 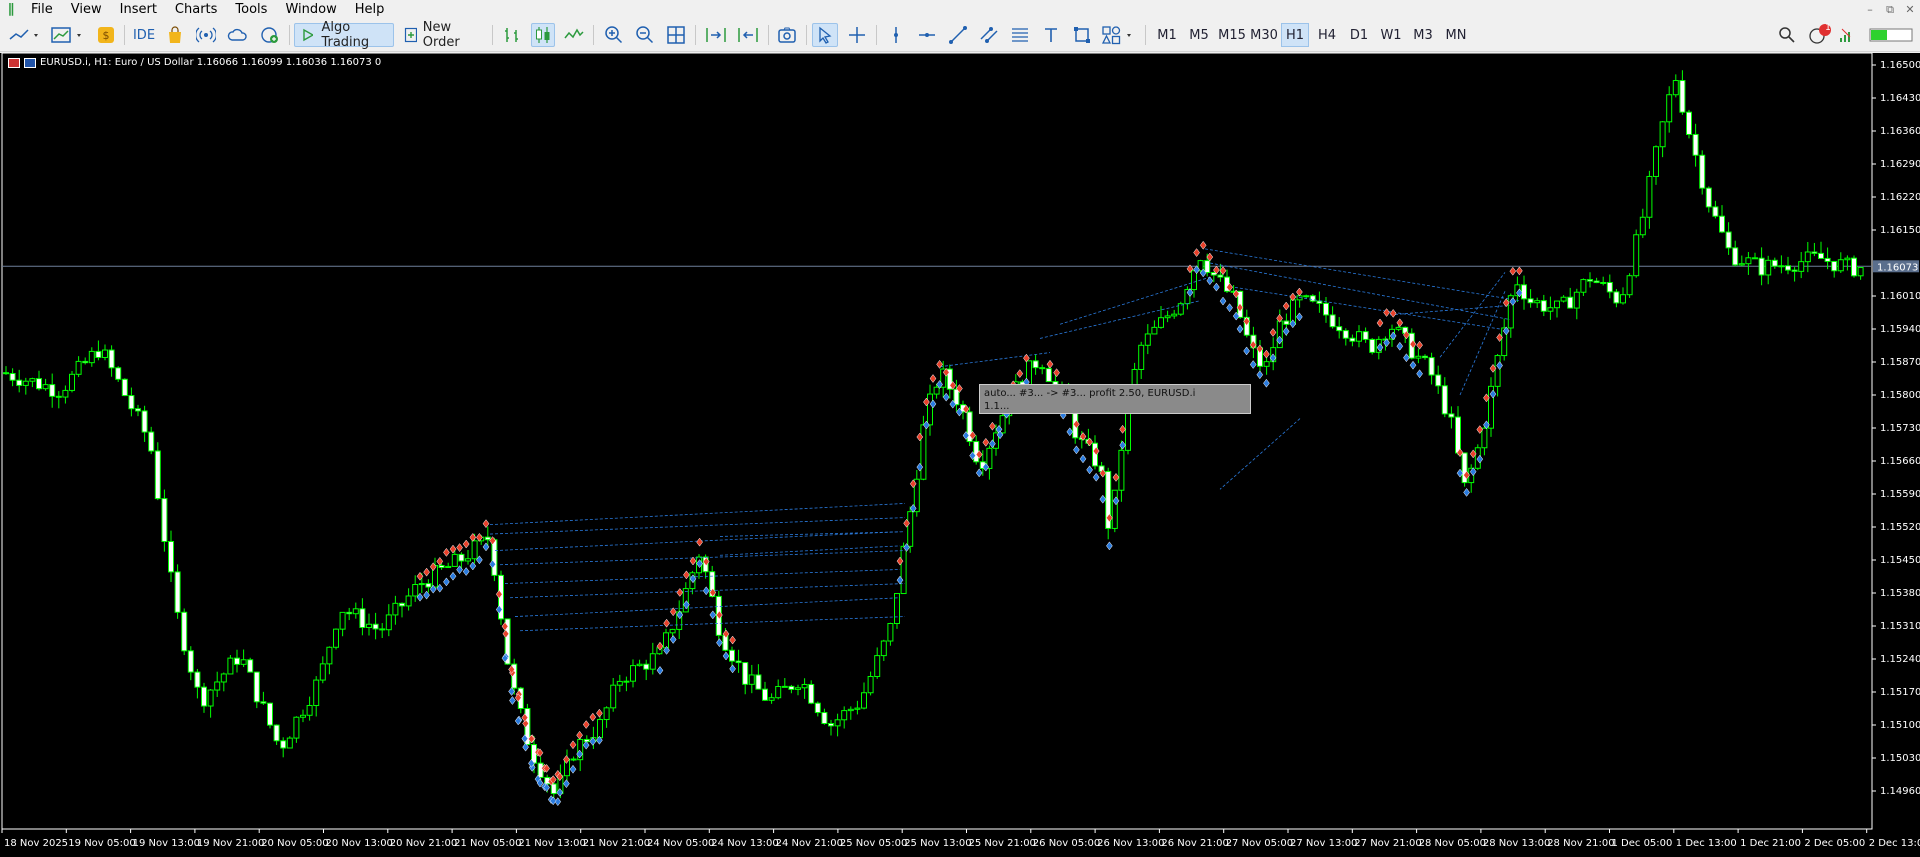 I want to click on trade-line, so click(x=1260, y=454).